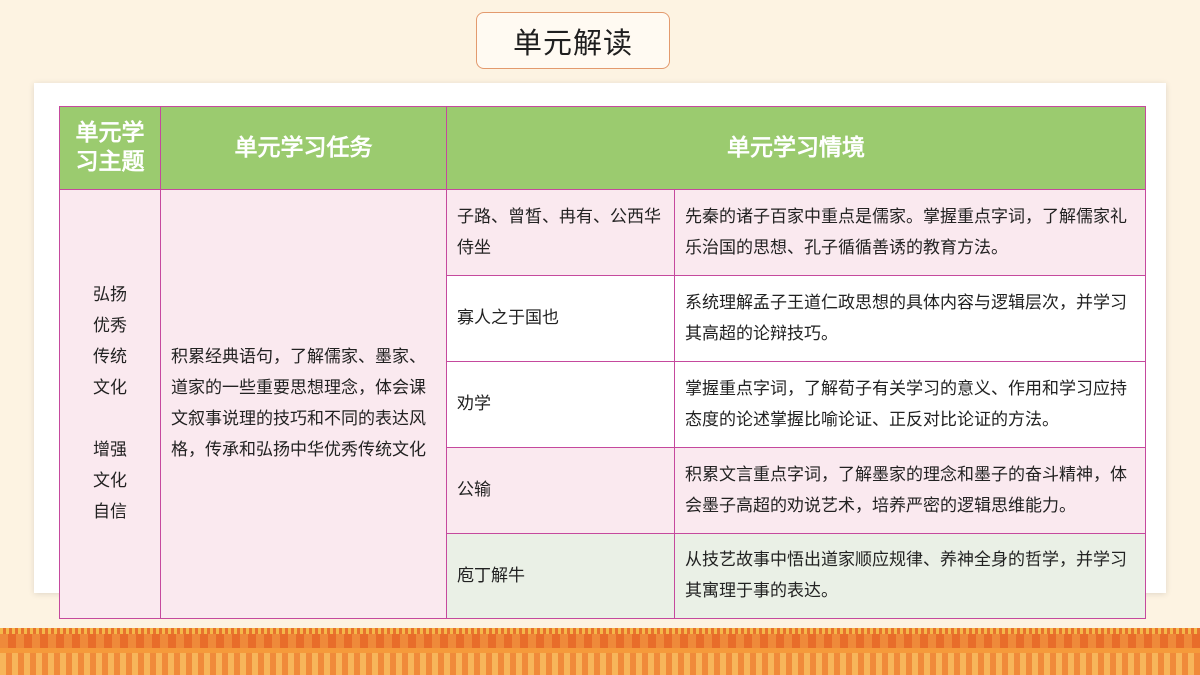 The image size is (1200, 675). What do you see at coordinates (110, 326) in the screenshot?
I see `theme-line: 优秀` at bounding box center [110, 326].